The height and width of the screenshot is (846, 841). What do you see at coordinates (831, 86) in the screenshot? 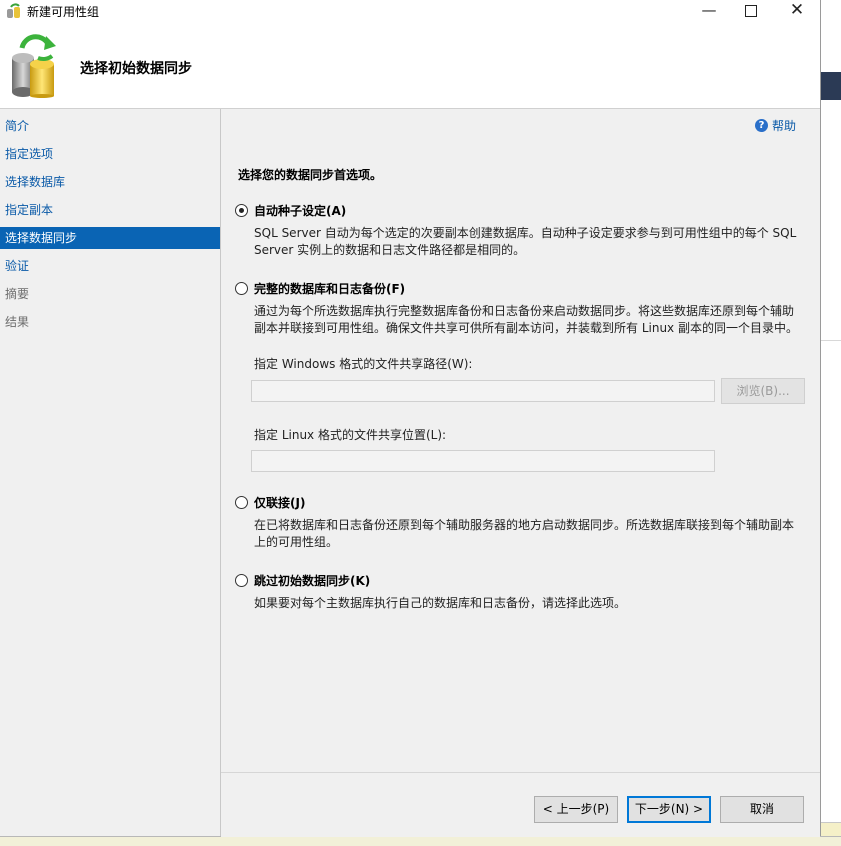
I see `background-app-dark-bar` at bounding box center [831, 86].